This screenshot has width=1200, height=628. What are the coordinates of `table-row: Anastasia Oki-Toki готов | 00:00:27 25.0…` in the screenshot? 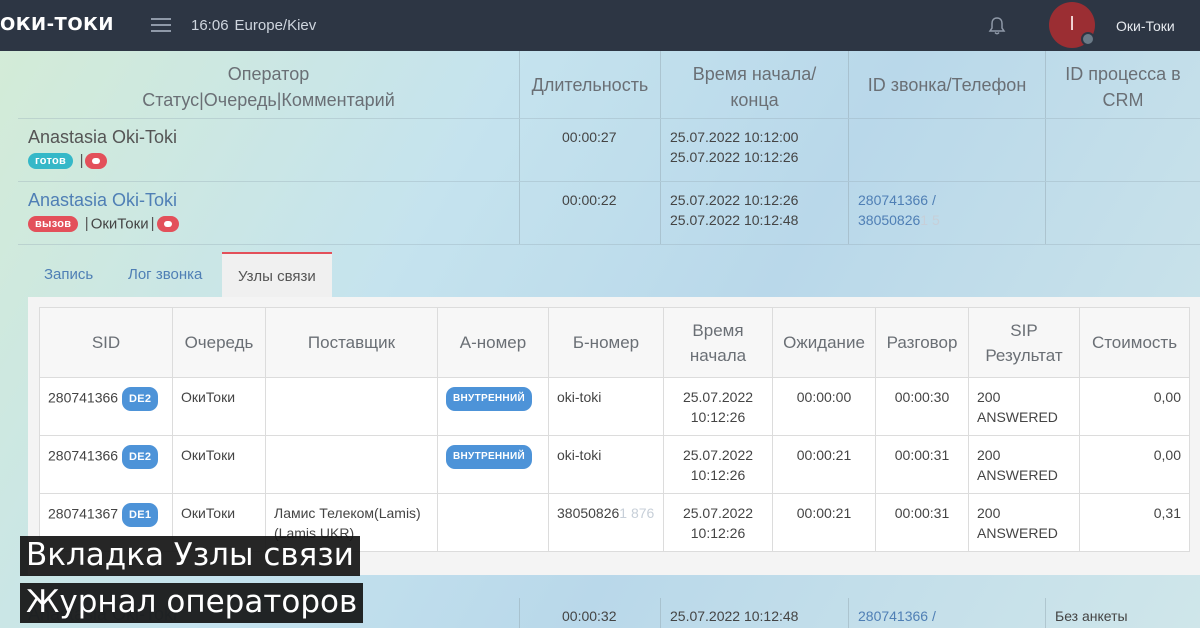 It's located at (609, 150).